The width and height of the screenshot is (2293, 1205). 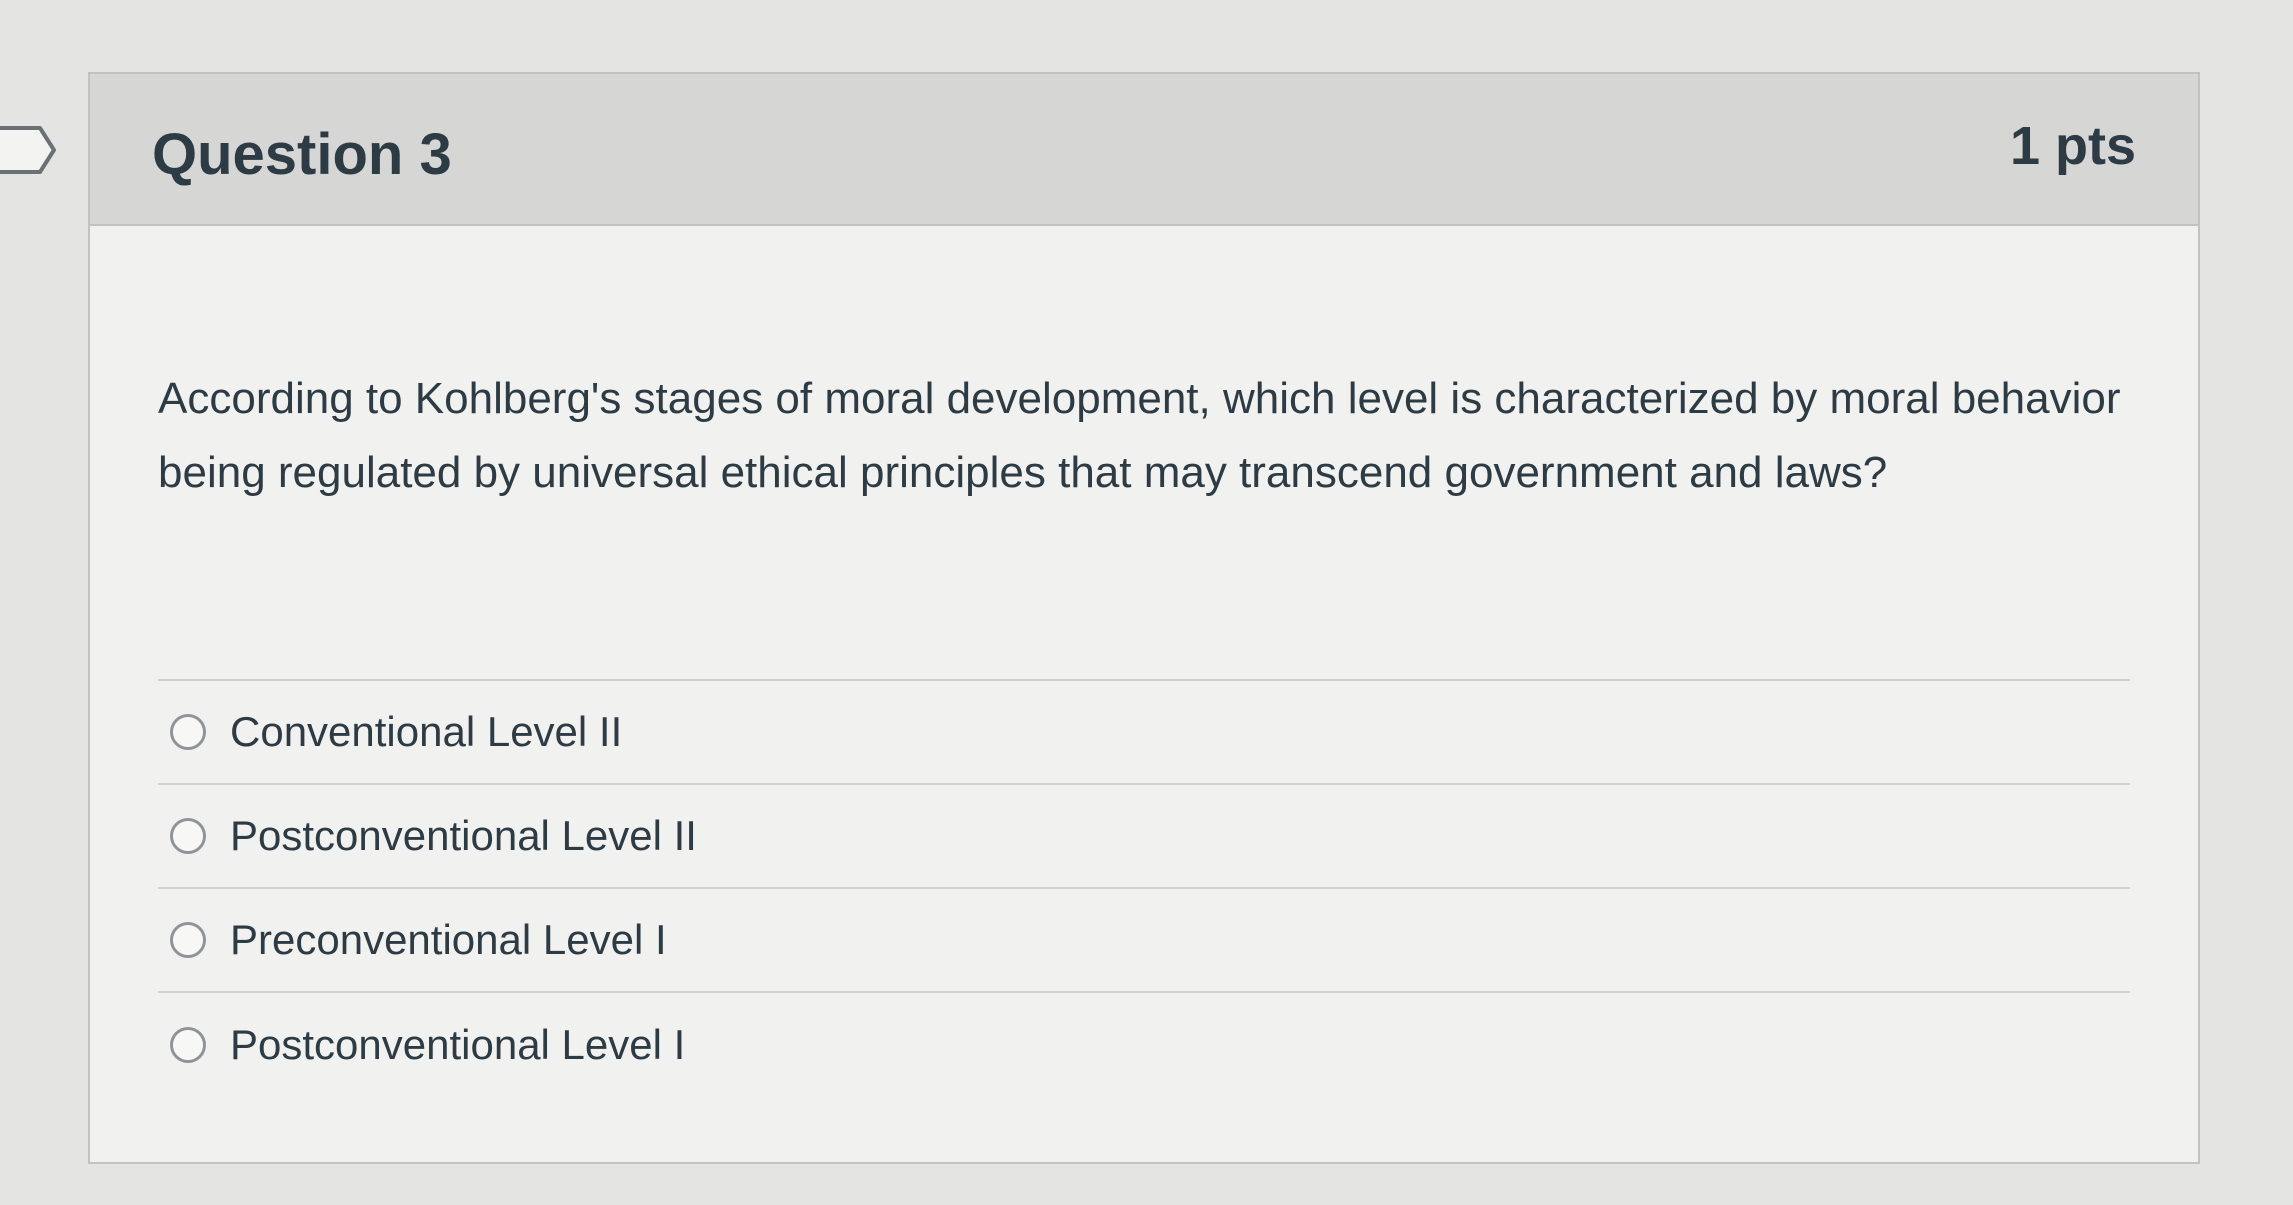 I want to click on question-title: Question 3, so click(x=302, y=154).